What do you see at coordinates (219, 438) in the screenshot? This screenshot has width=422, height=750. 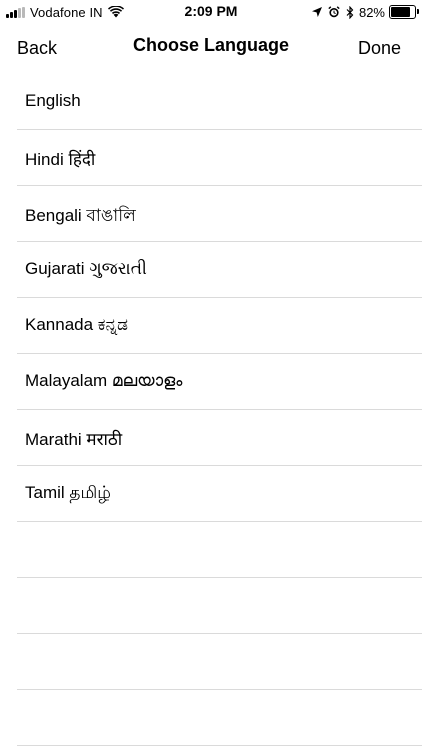 I see `language-row: Marathi मराठी` at bounding box center [219, 438].